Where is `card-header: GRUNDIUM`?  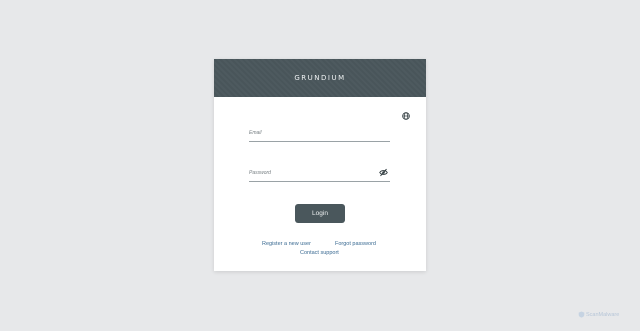 card-header: GRUNDIUM is located at coordinates (320, 78).